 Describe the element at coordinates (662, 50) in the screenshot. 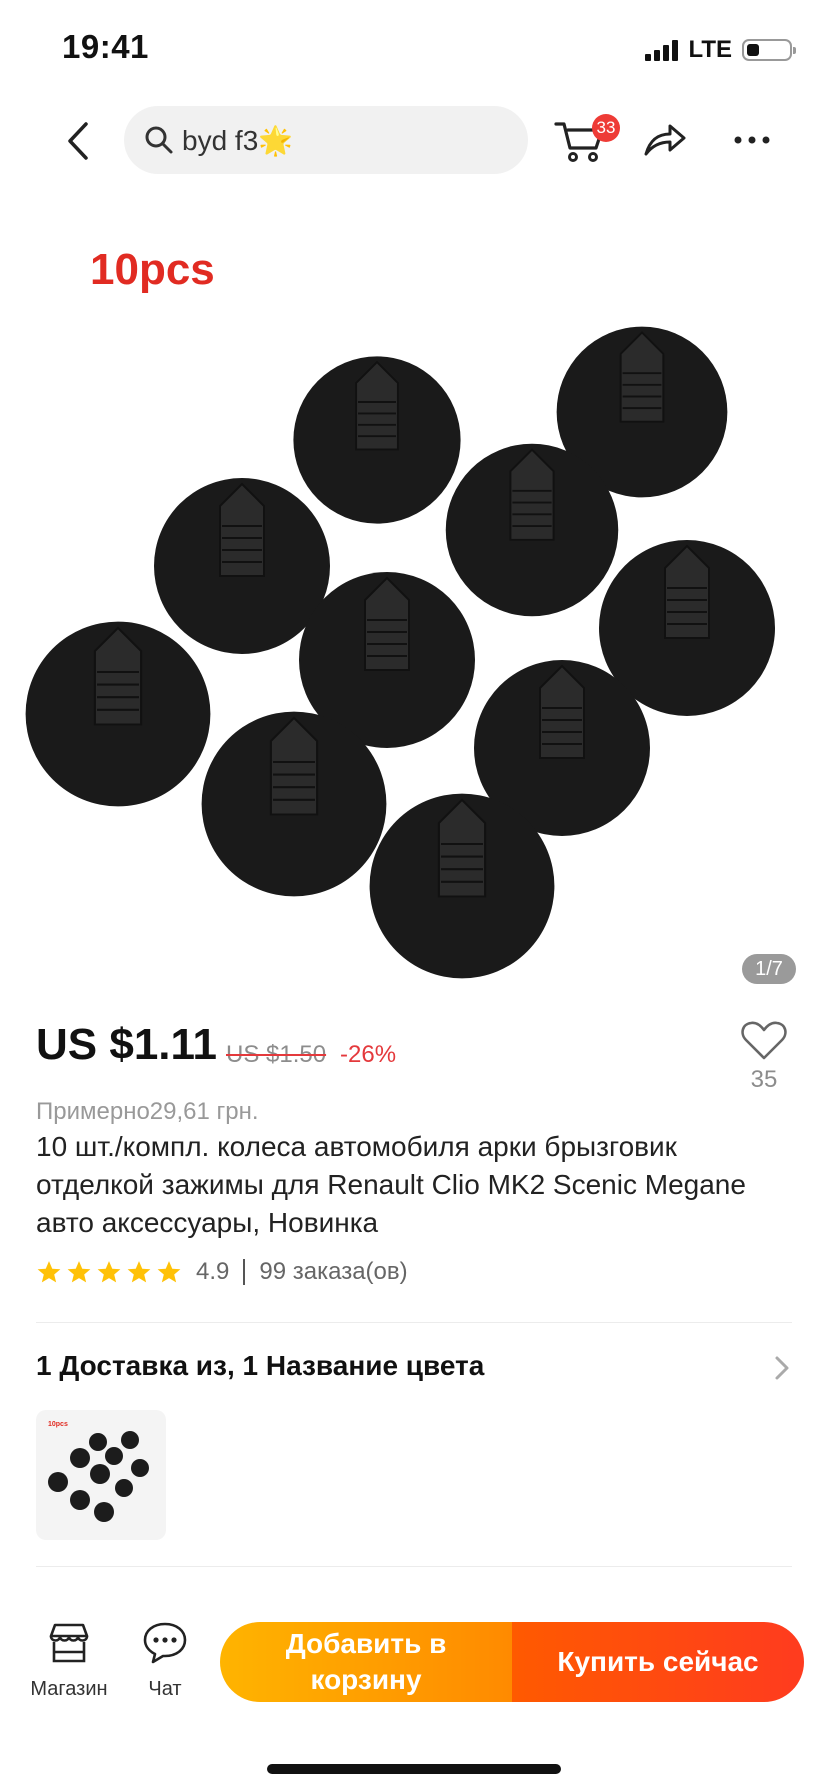

I see `signal-icon` at that location.